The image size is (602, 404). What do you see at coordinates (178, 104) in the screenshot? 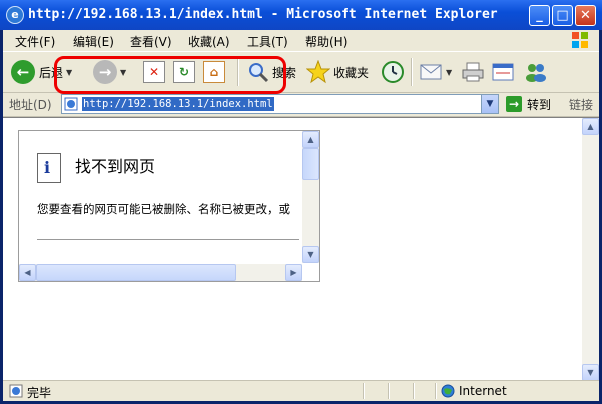
I see `address-url: http://192.168.13.1/index.html` at bounding box center [178, 104].